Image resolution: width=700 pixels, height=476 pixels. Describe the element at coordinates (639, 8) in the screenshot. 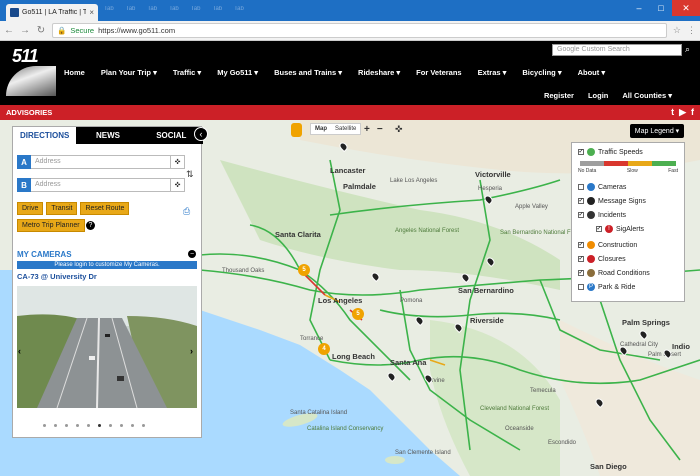

I see `minimize-icon: –` at that location.